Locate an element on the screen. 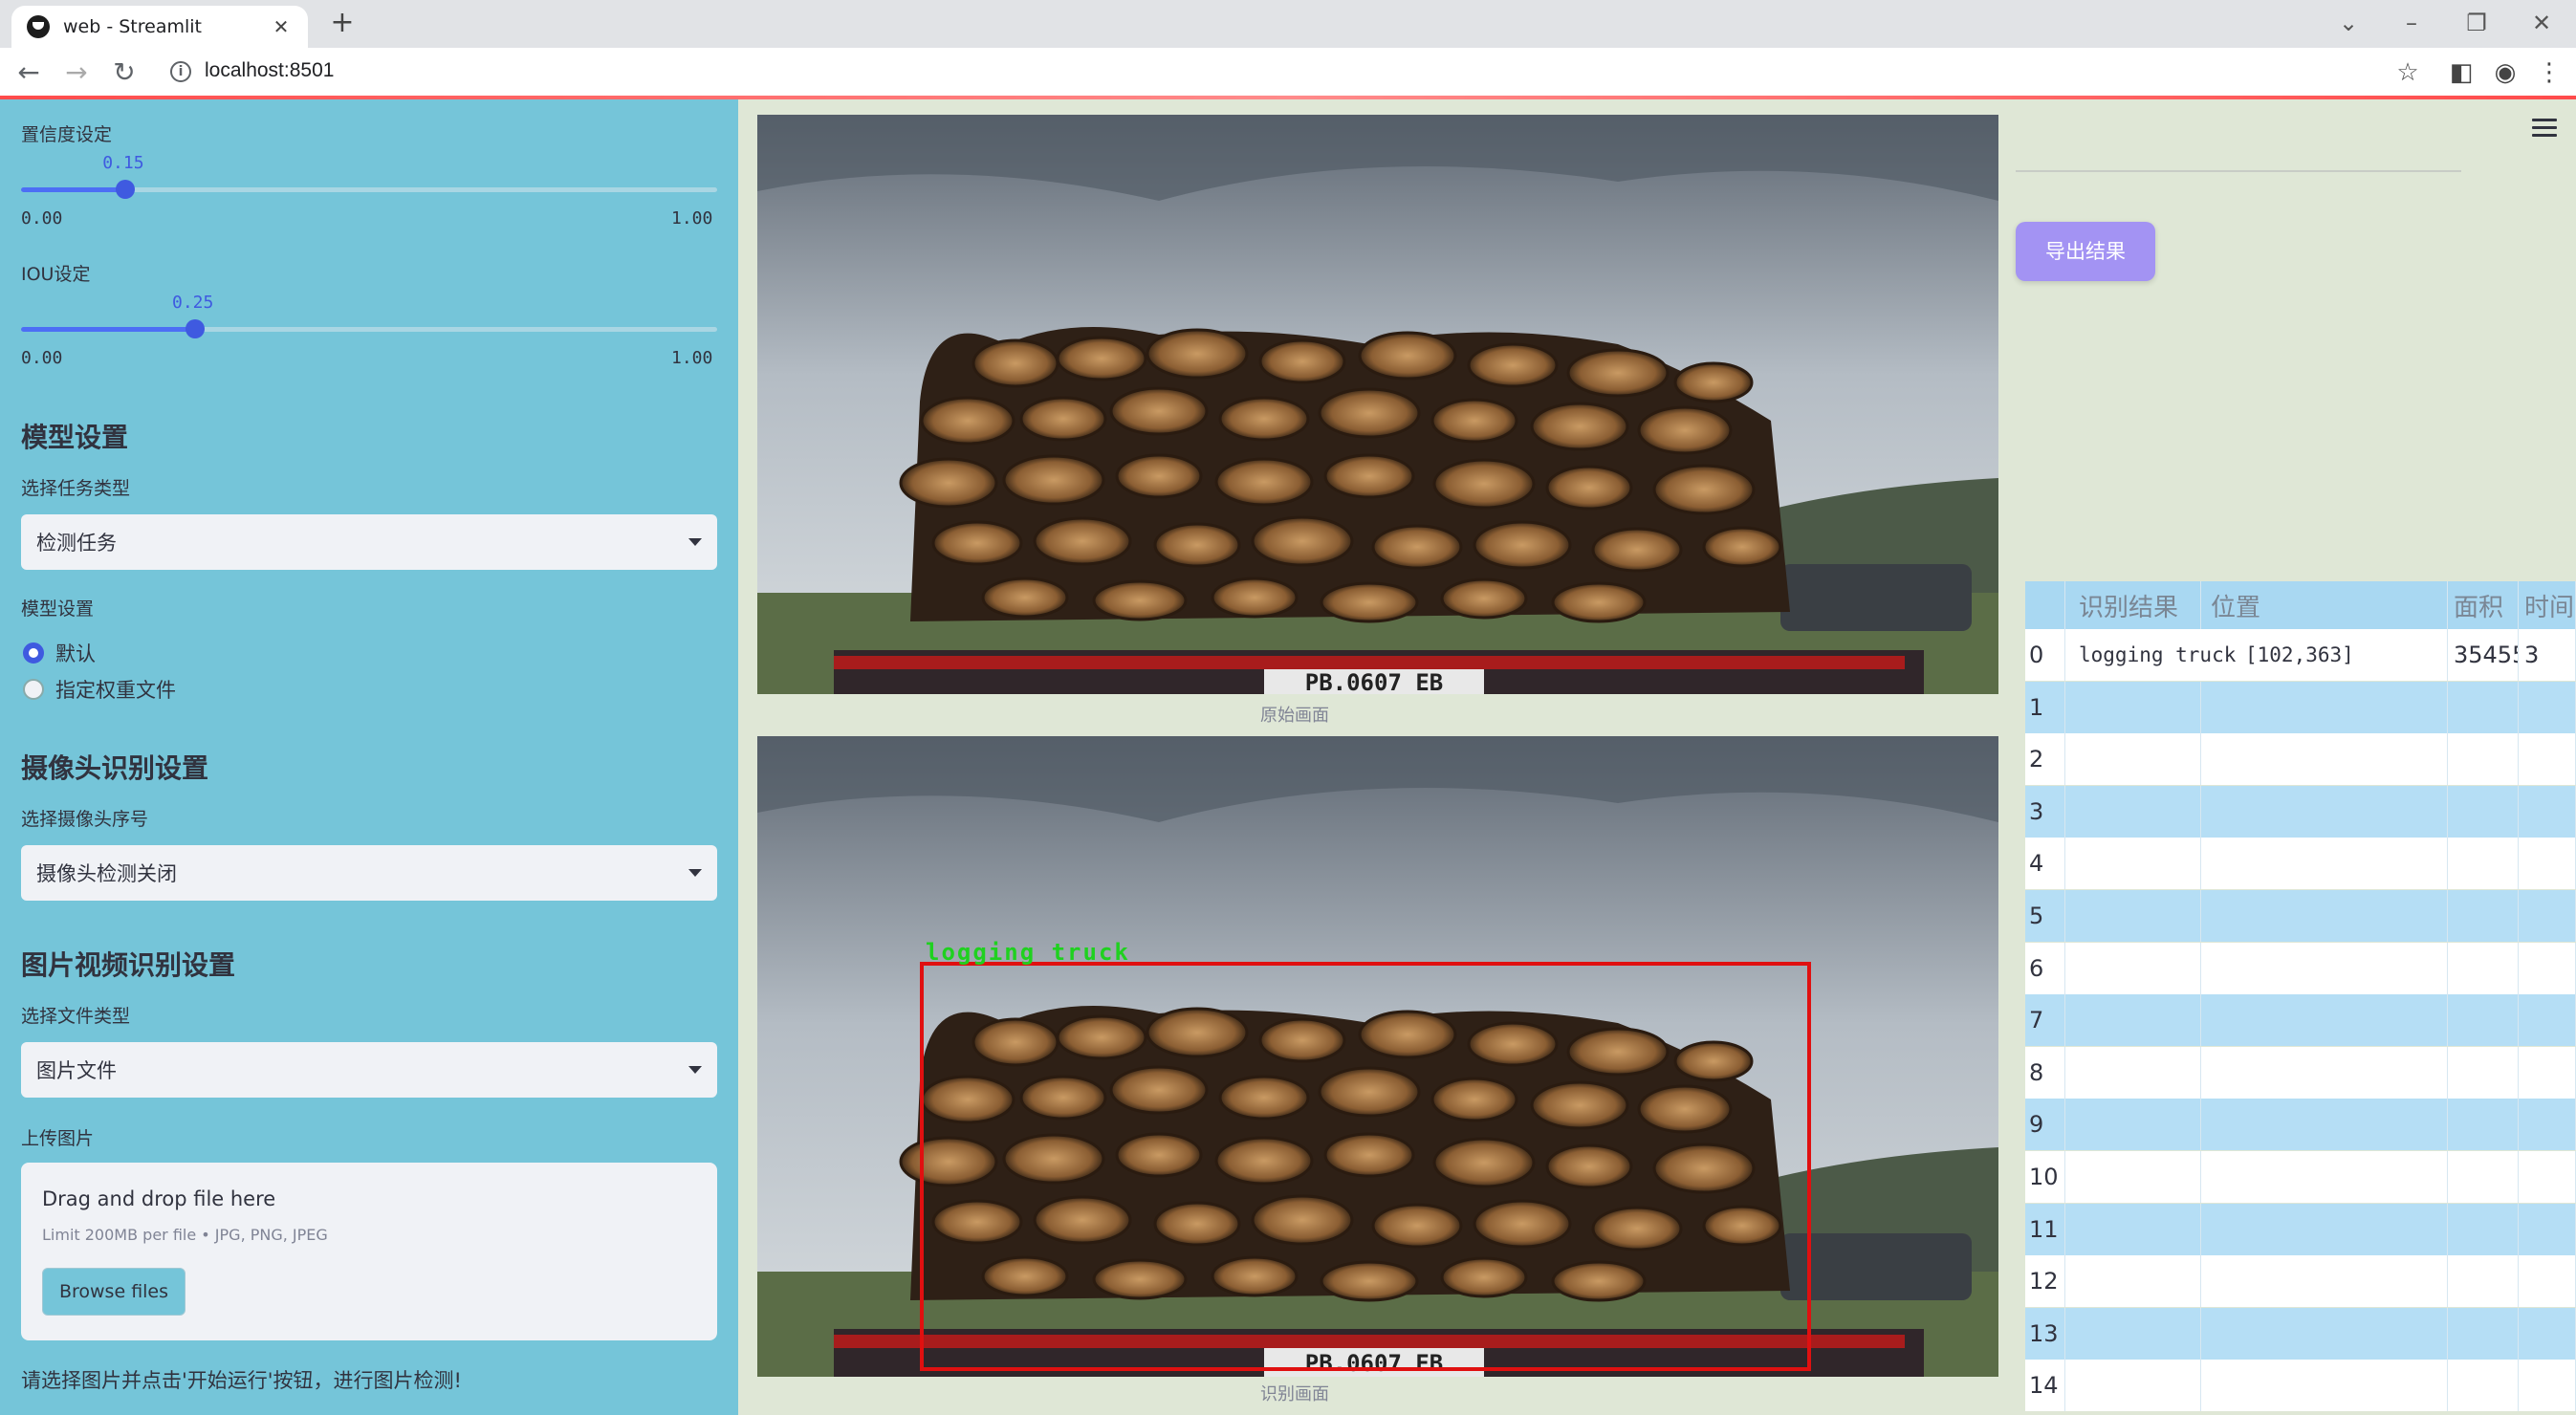  iou-value: 0.25 is located at coordinates (193, 303).